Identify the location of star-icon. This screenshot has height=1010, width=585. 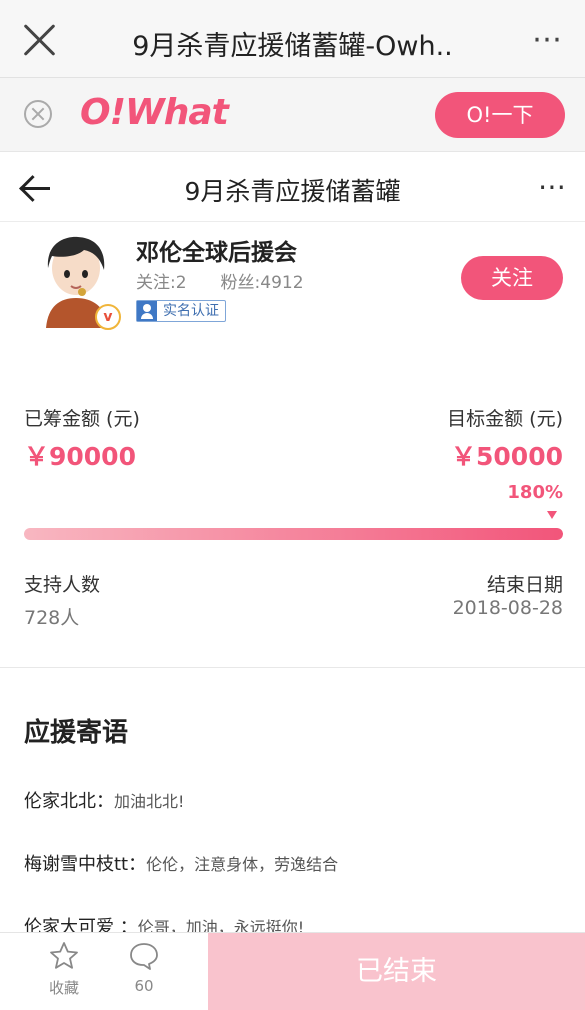
(64, 955).